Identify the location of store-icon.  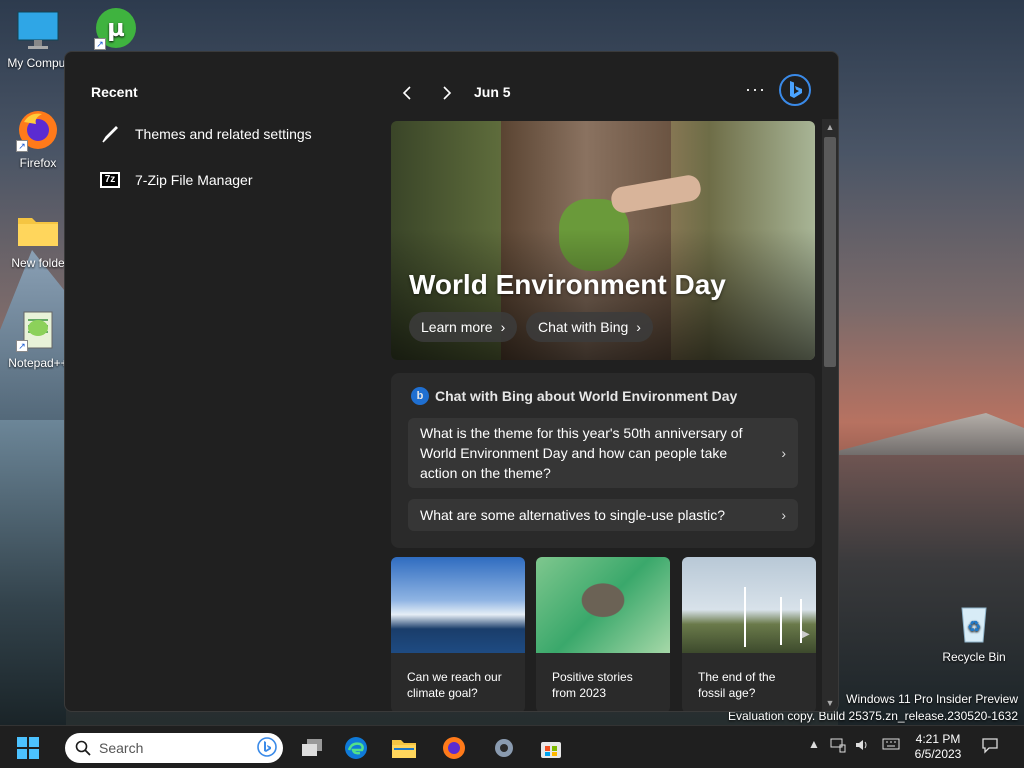
(551, 750).